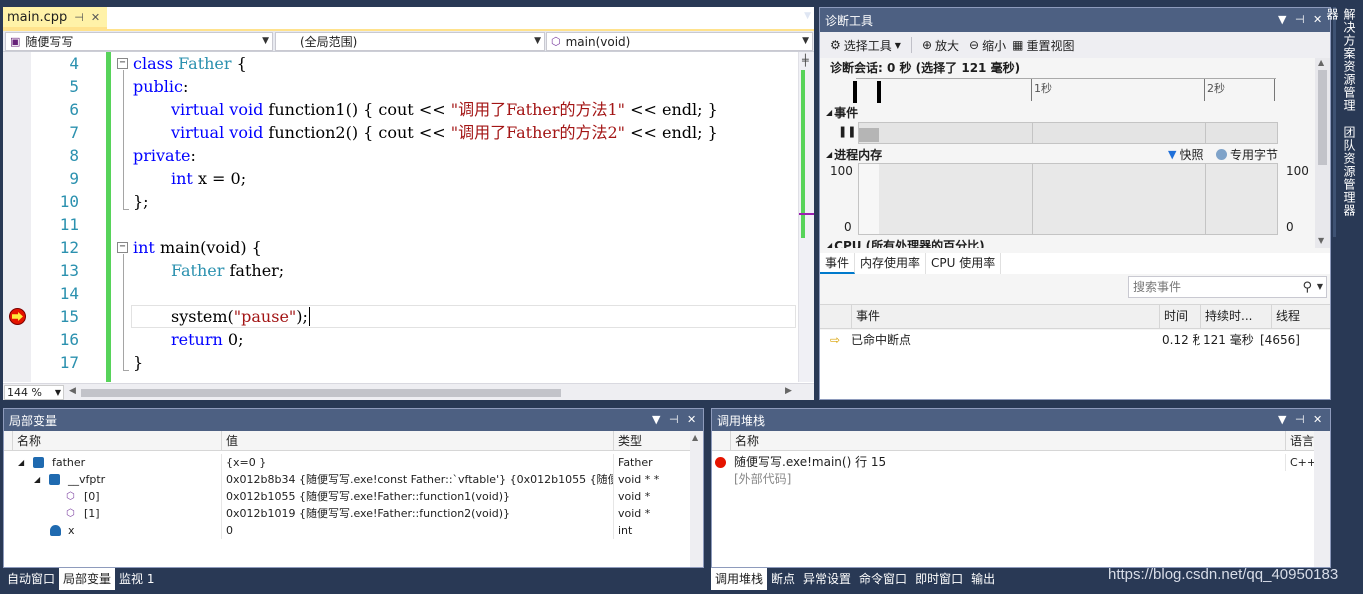 This screenshot has height=594, width=1363. I want to click on call-stack-vertical-scrollbar, so click(1322, 499).